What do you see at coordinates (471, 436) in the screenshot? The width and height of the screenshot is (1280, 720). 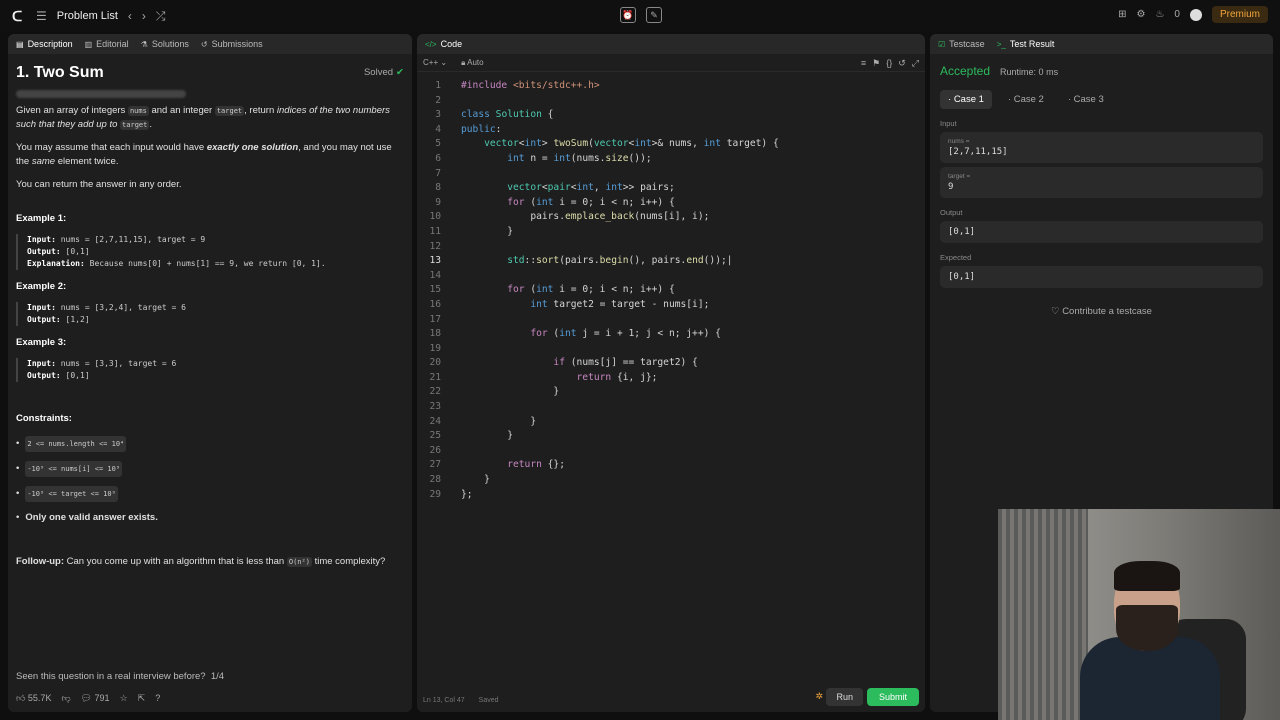 I see `code-line: 25 }` at bounding box center [471, 436].